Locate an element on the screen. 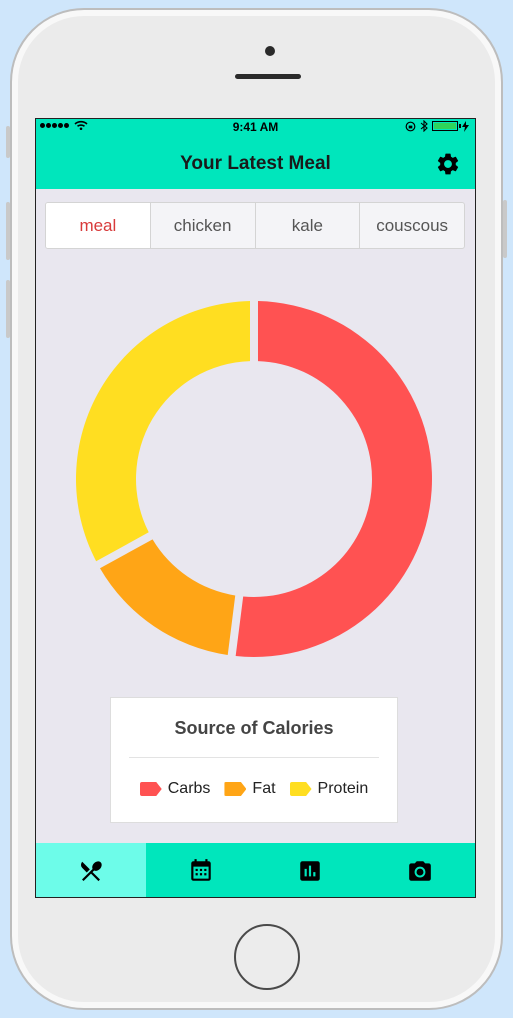 This screenshot has height=1018, width=513. donut-slice-fat is located at coordinates (167, 597).